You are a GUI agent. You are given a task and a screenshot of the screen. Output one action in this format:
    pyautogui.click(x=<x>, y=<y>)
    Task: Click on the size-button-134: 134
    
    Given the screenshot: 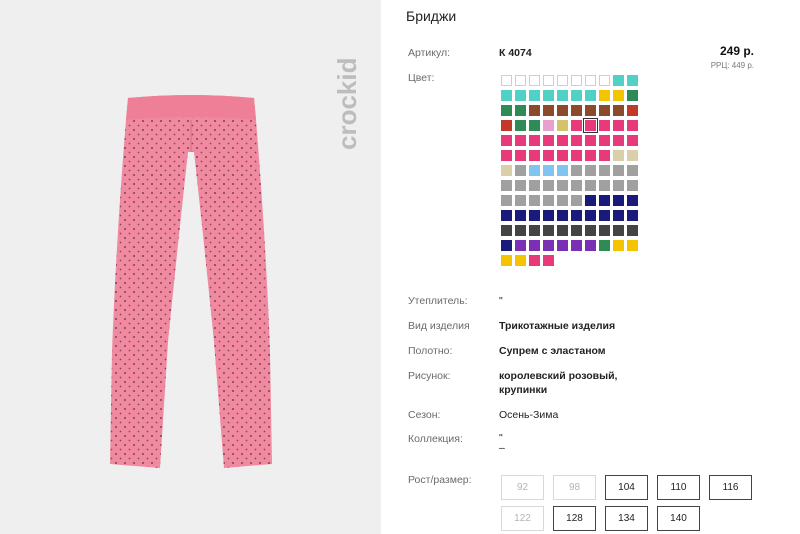 What is the action you would take?
    pyautogui.click(x=626, y=518)
    